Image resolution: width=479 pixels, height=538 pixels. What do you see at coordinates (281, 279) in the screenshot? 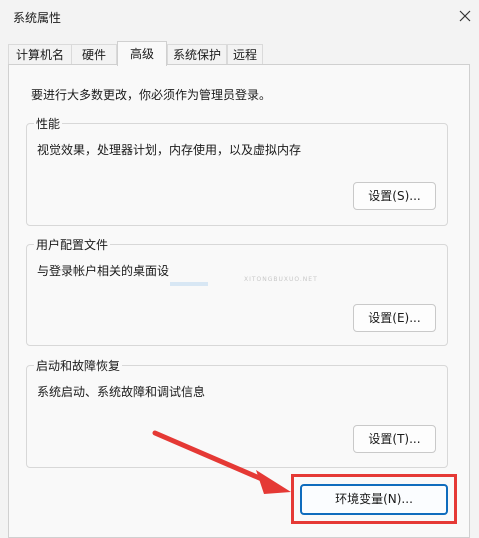
I see `watermark-text: XITONGBUXUO.NET` at bounding box center [281, 279].